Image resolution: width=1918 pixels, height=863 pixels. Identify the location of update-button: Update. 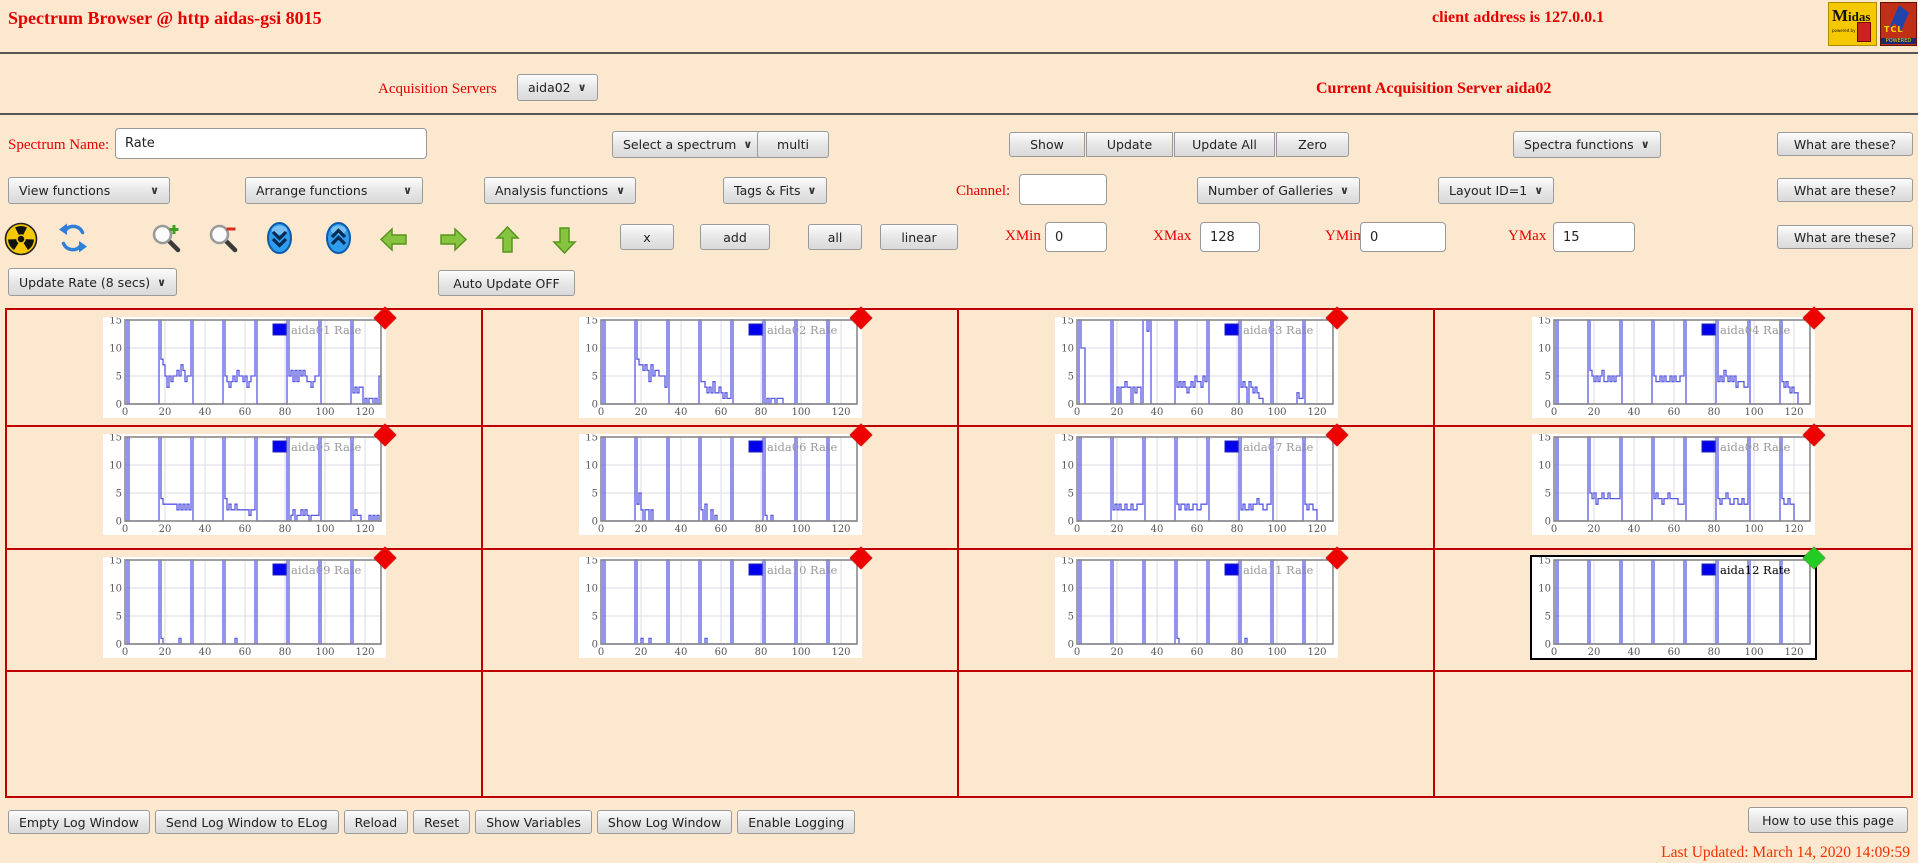
(1129, 144).